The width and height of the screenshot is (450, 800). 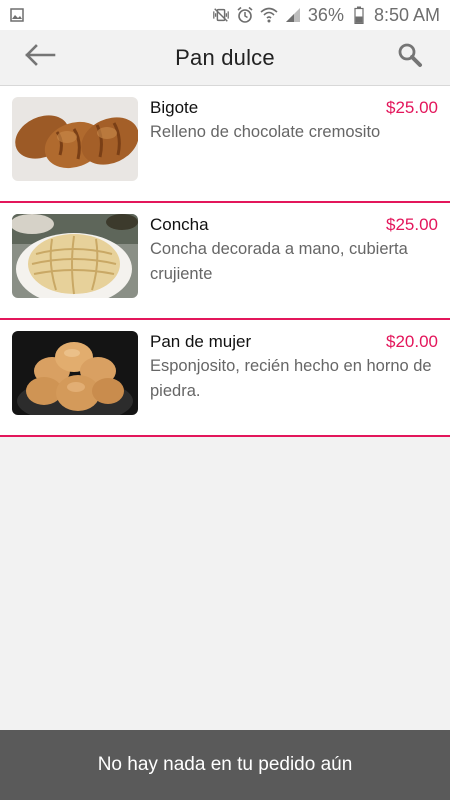 I want to click on search-button, so click(x=410, y=58).